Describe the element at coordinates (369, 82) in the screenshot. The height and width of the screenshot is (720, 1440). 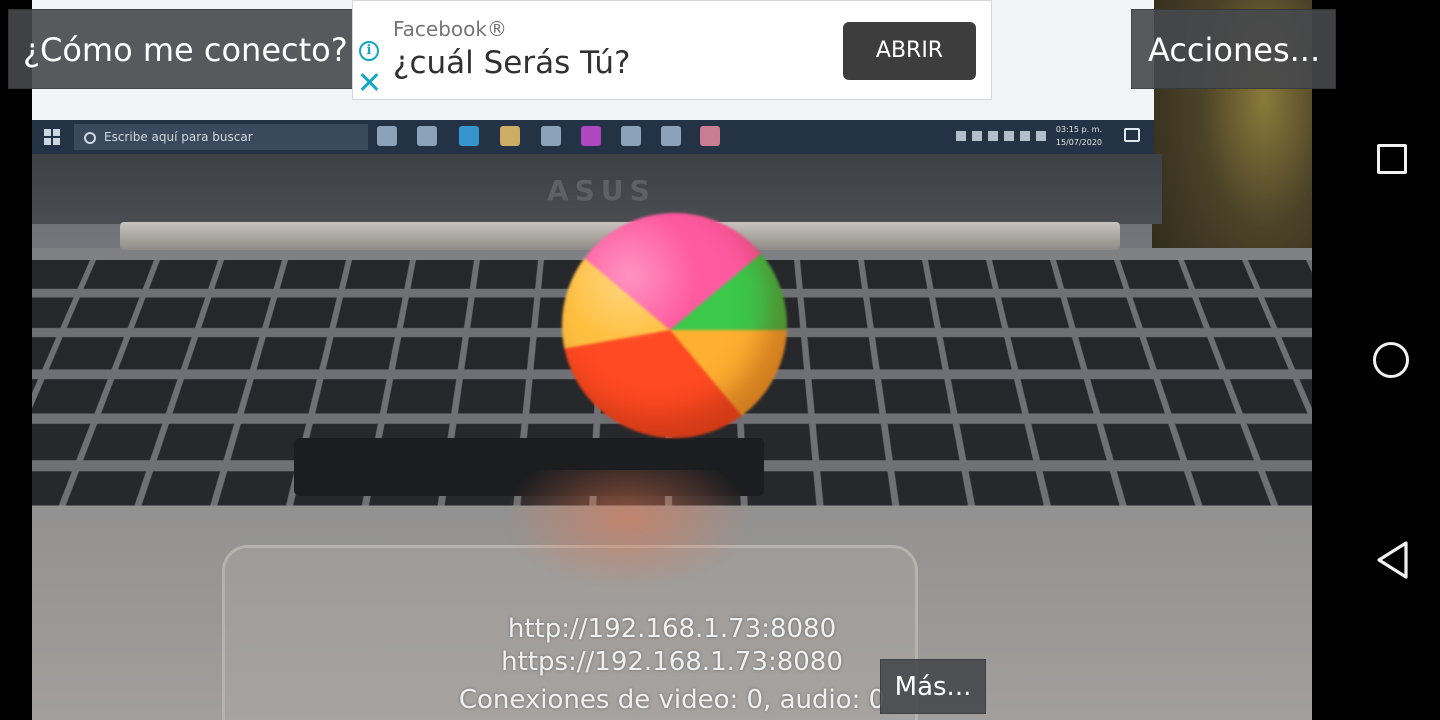
I see `ad-close-icon` at that location.